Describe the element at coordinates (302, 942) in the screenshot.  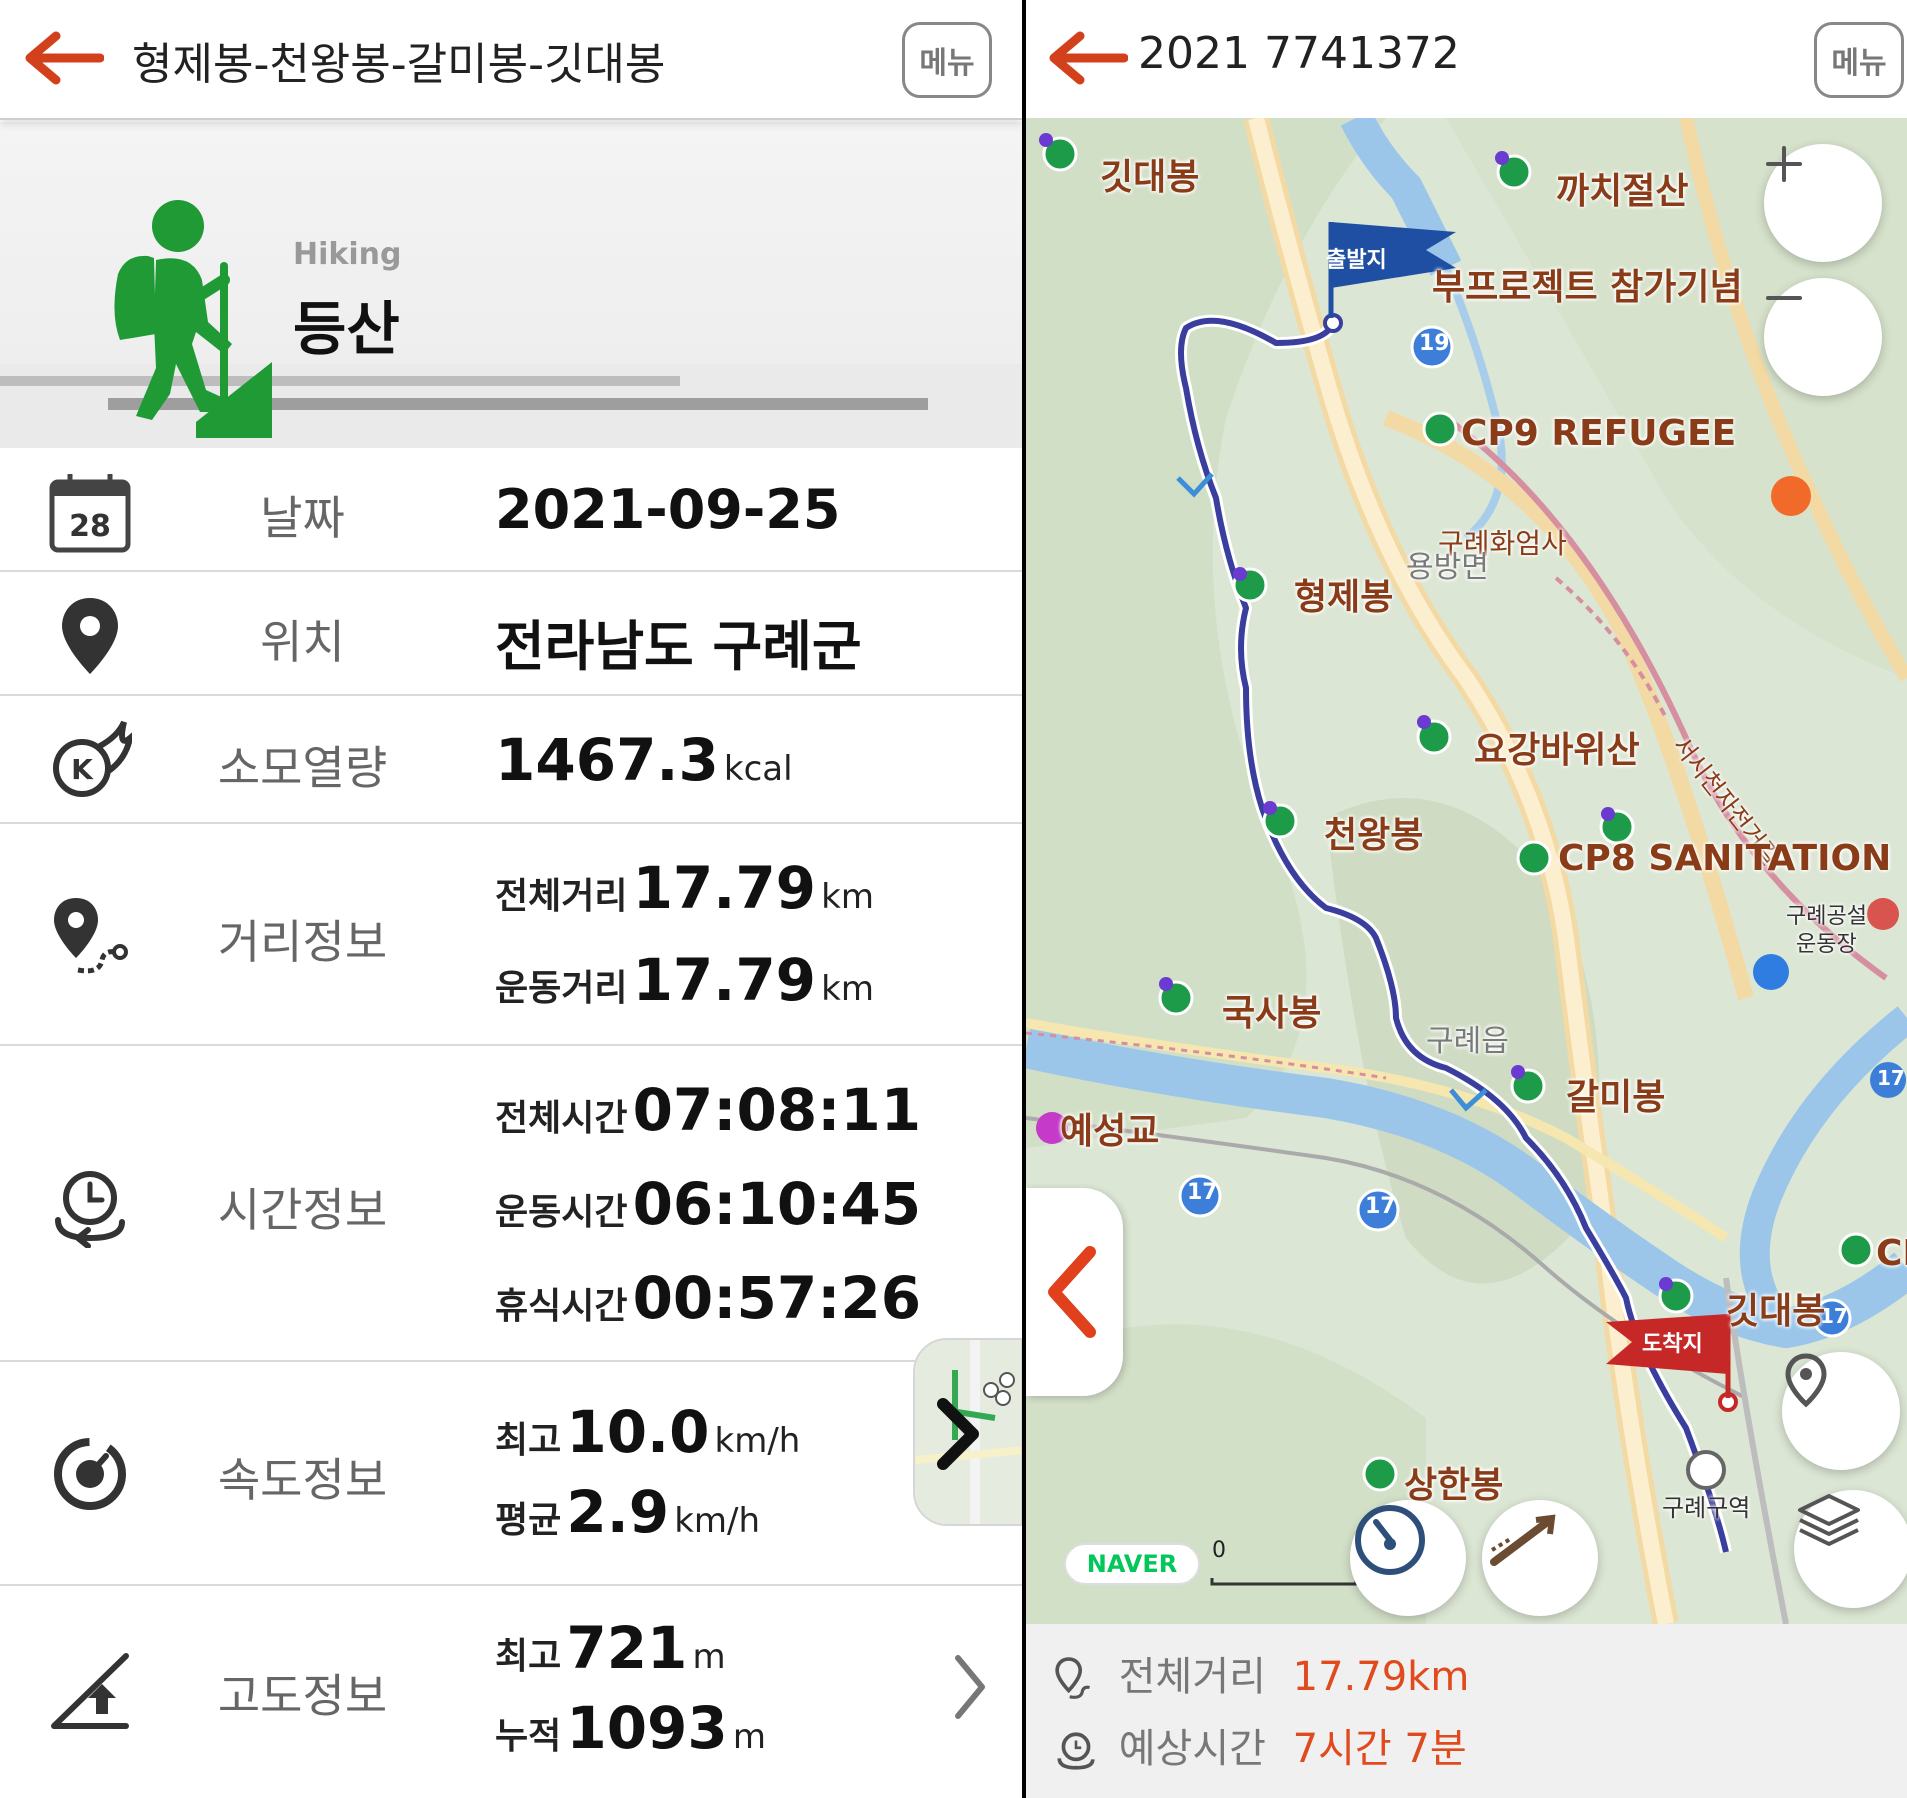
I see `distance-label: 거리정보` at that location.